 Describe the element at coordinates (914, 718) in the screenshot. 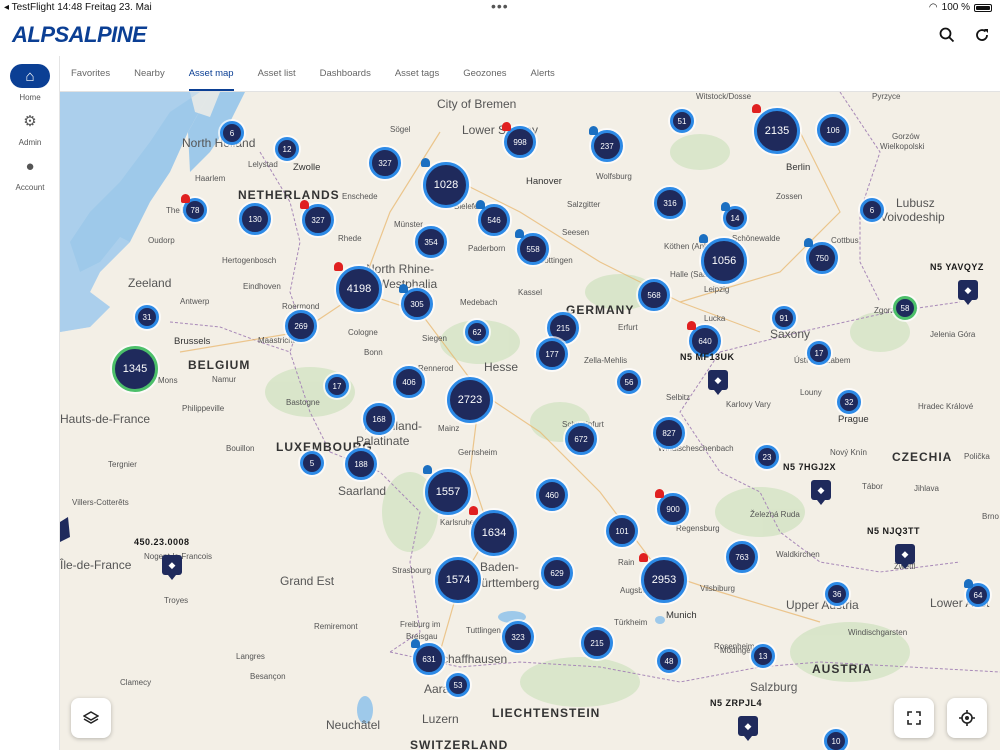

I see `fullscreen-button` at that location.